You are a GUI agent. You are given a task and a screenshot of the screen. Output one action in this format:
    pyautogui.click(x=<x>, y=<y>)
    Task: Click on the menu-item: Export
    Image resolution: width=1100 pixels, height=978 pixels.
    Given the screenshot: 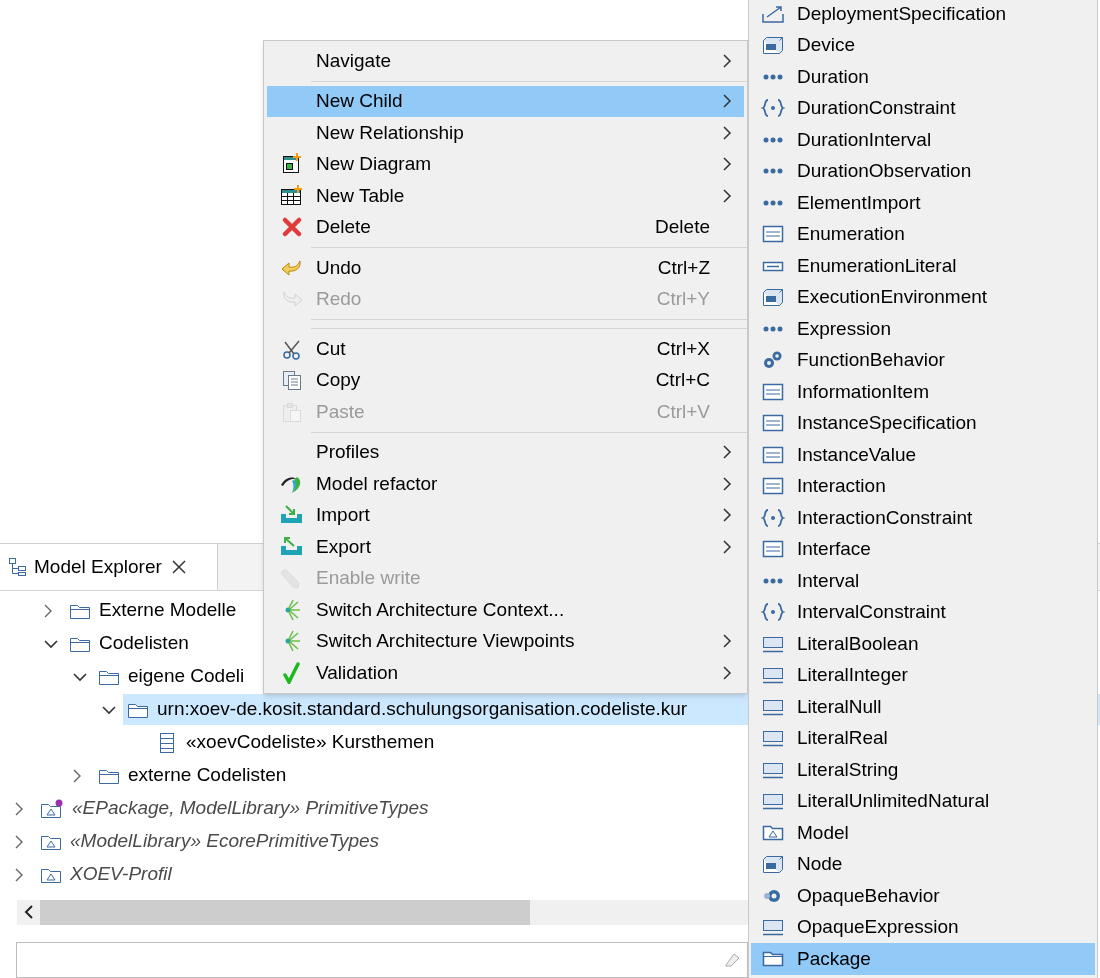 What is the action you would take?
    pyautogui.click(x=505, y=547)
    